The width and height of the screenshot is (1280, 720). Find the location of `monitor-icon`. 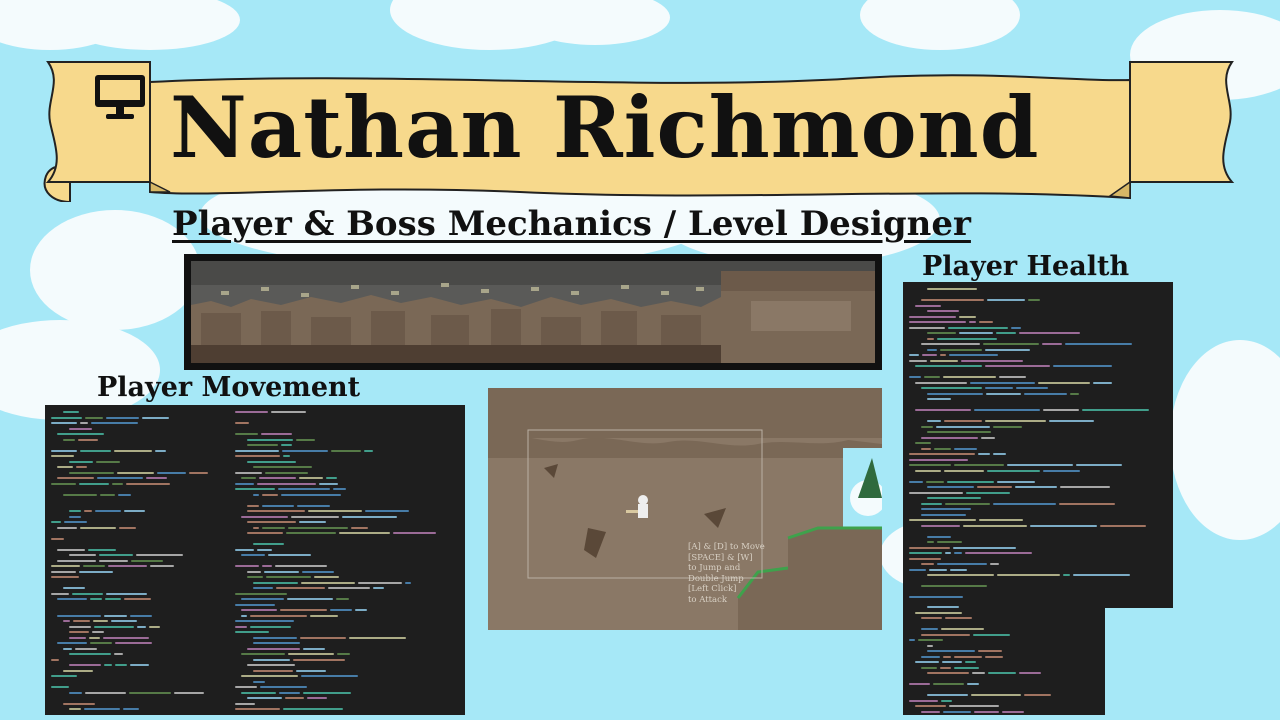

monitor-icon is located at coordinates (120, 97).